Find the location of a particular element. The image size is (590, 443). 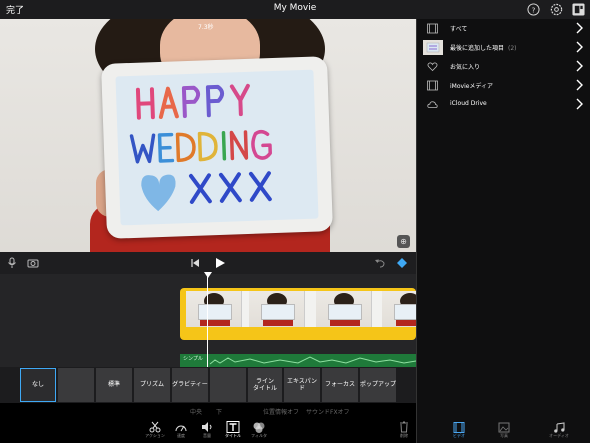

title-style-expand: エキスパンド is located at coordinates (302, 385).